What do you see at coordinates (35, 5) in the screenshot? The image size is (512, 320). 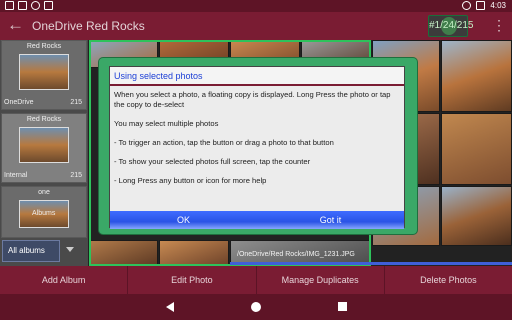 I see `sync-icon` at bounding box center [35, 5].